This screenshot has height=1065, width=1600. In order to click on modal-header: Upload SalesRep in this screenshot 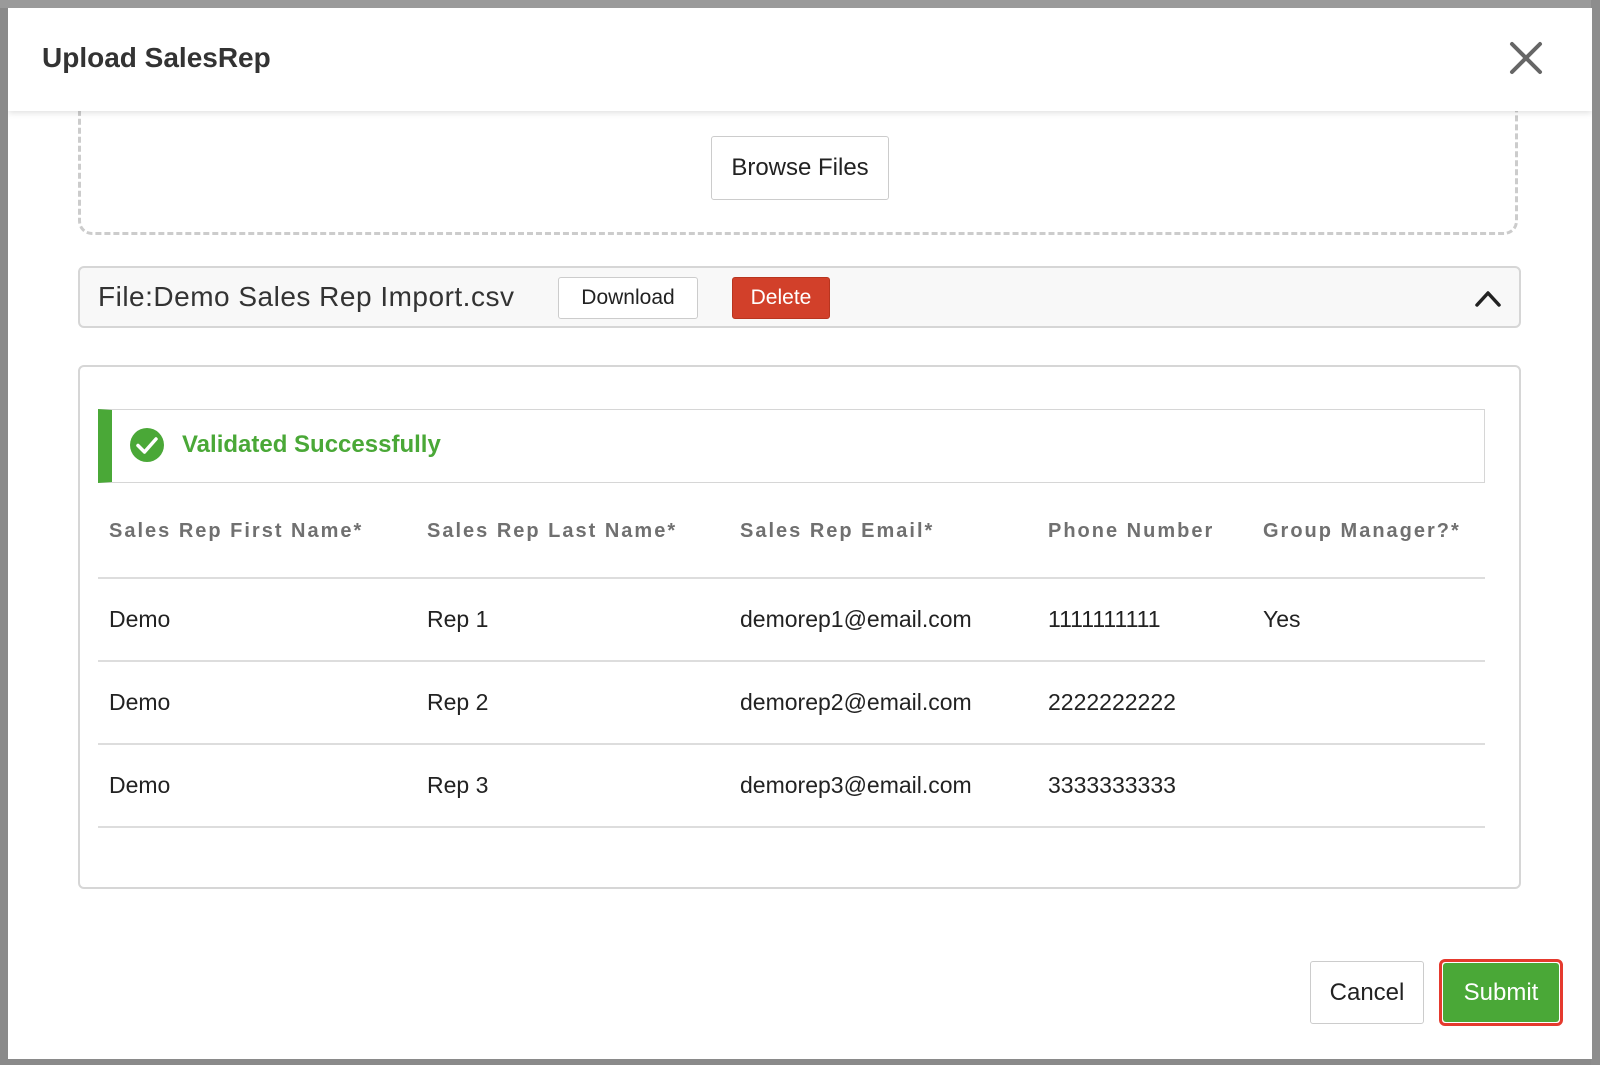, I will do `click(800, 59)`.